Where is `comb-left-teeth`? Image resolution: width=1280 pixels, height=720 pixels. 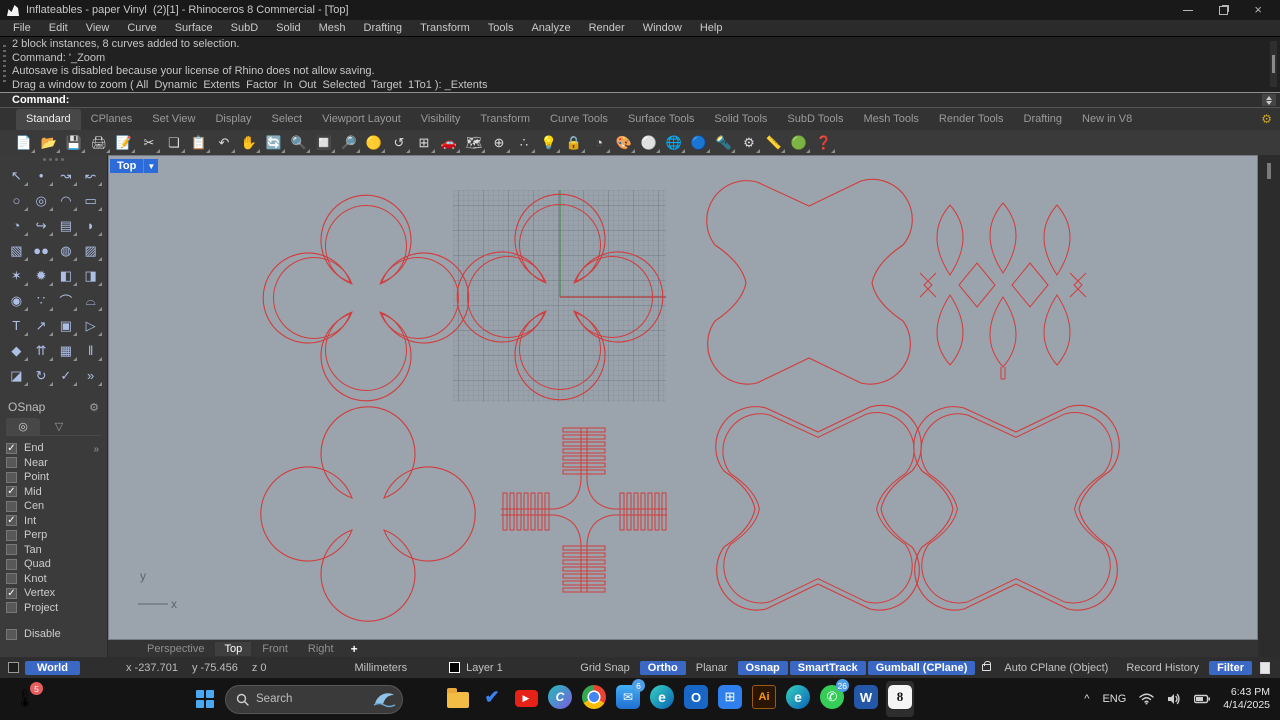 comb-left-teeth is located at coordinates (528, 511).